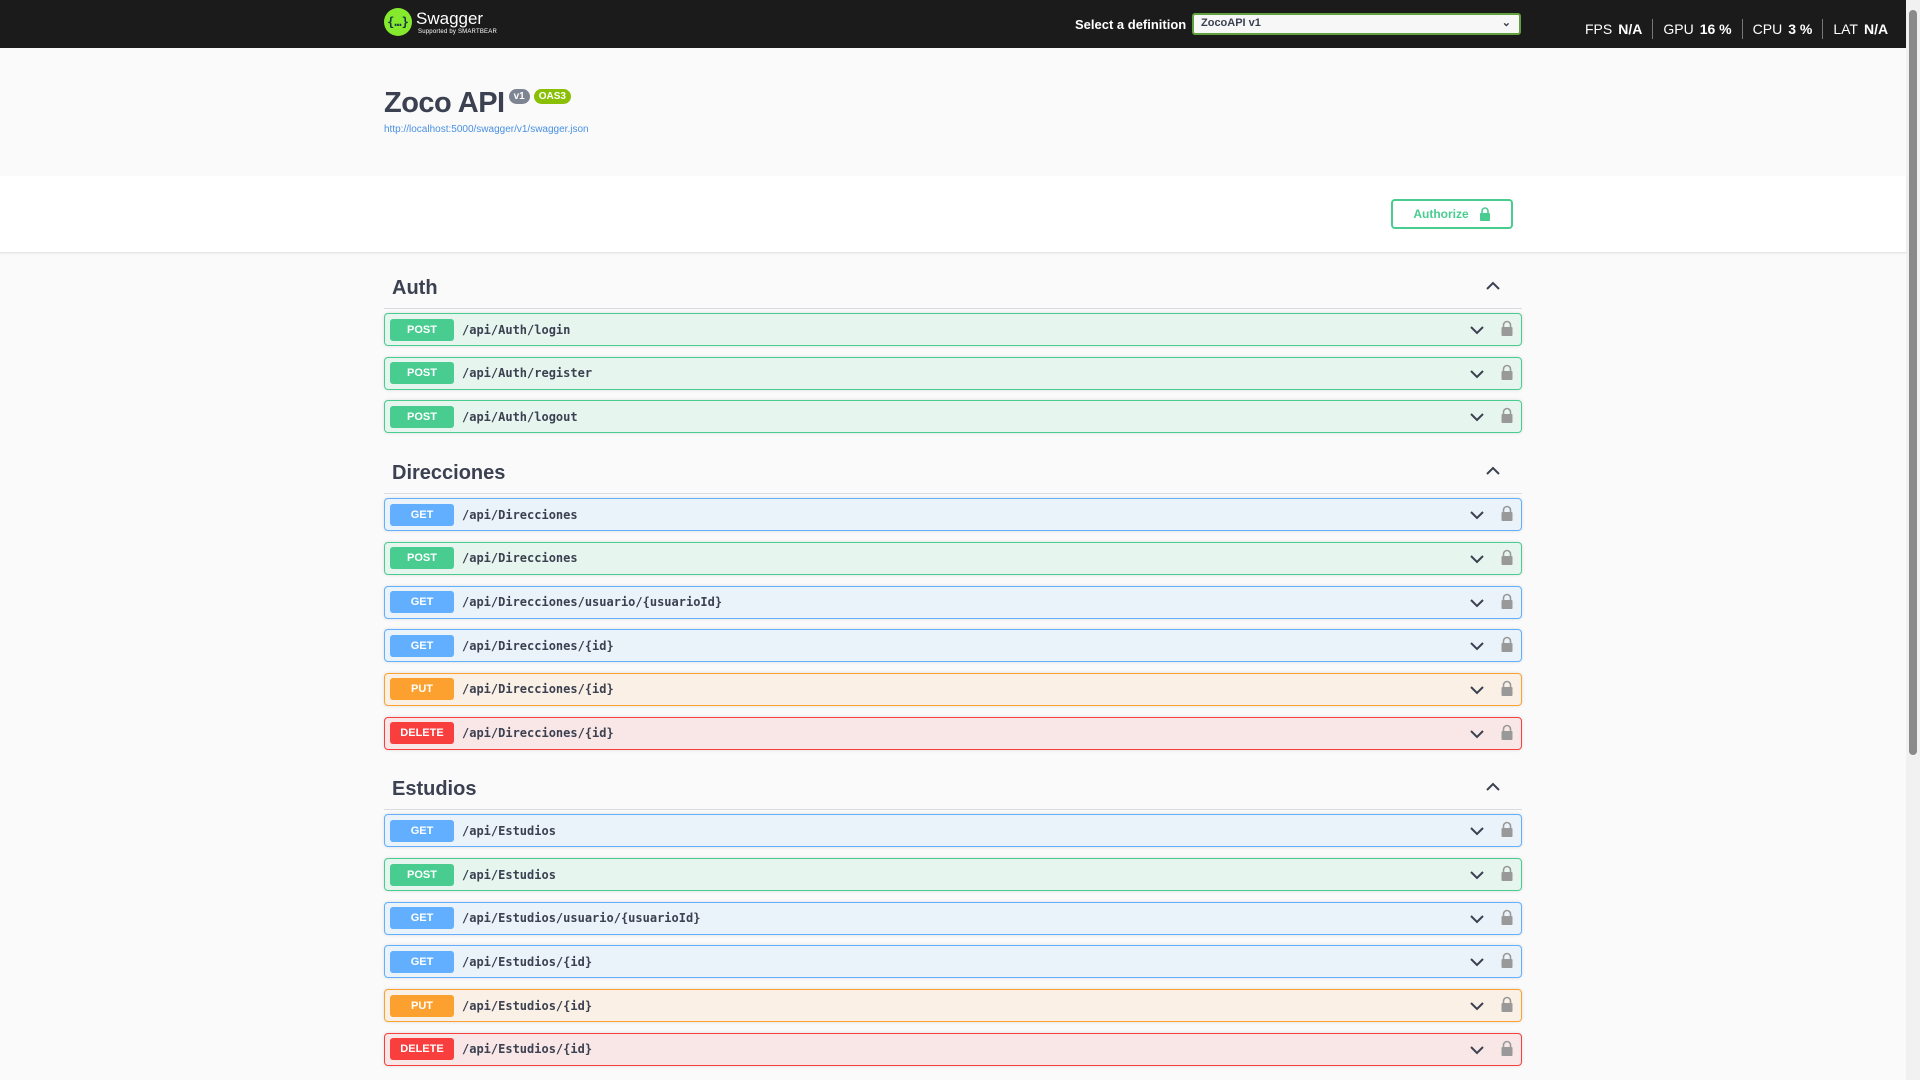  Describe the element at coordinates (953, 373) in the screenshot. I see `operation-post: POST/api/Auth/register` at that location.